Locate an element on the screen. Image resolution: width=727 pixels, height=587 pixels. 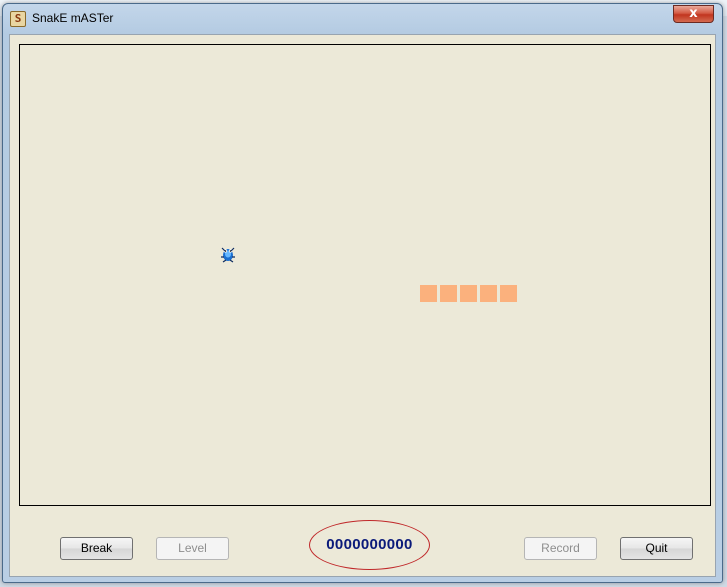
close-icon: x is located at coordinates (693, 13).